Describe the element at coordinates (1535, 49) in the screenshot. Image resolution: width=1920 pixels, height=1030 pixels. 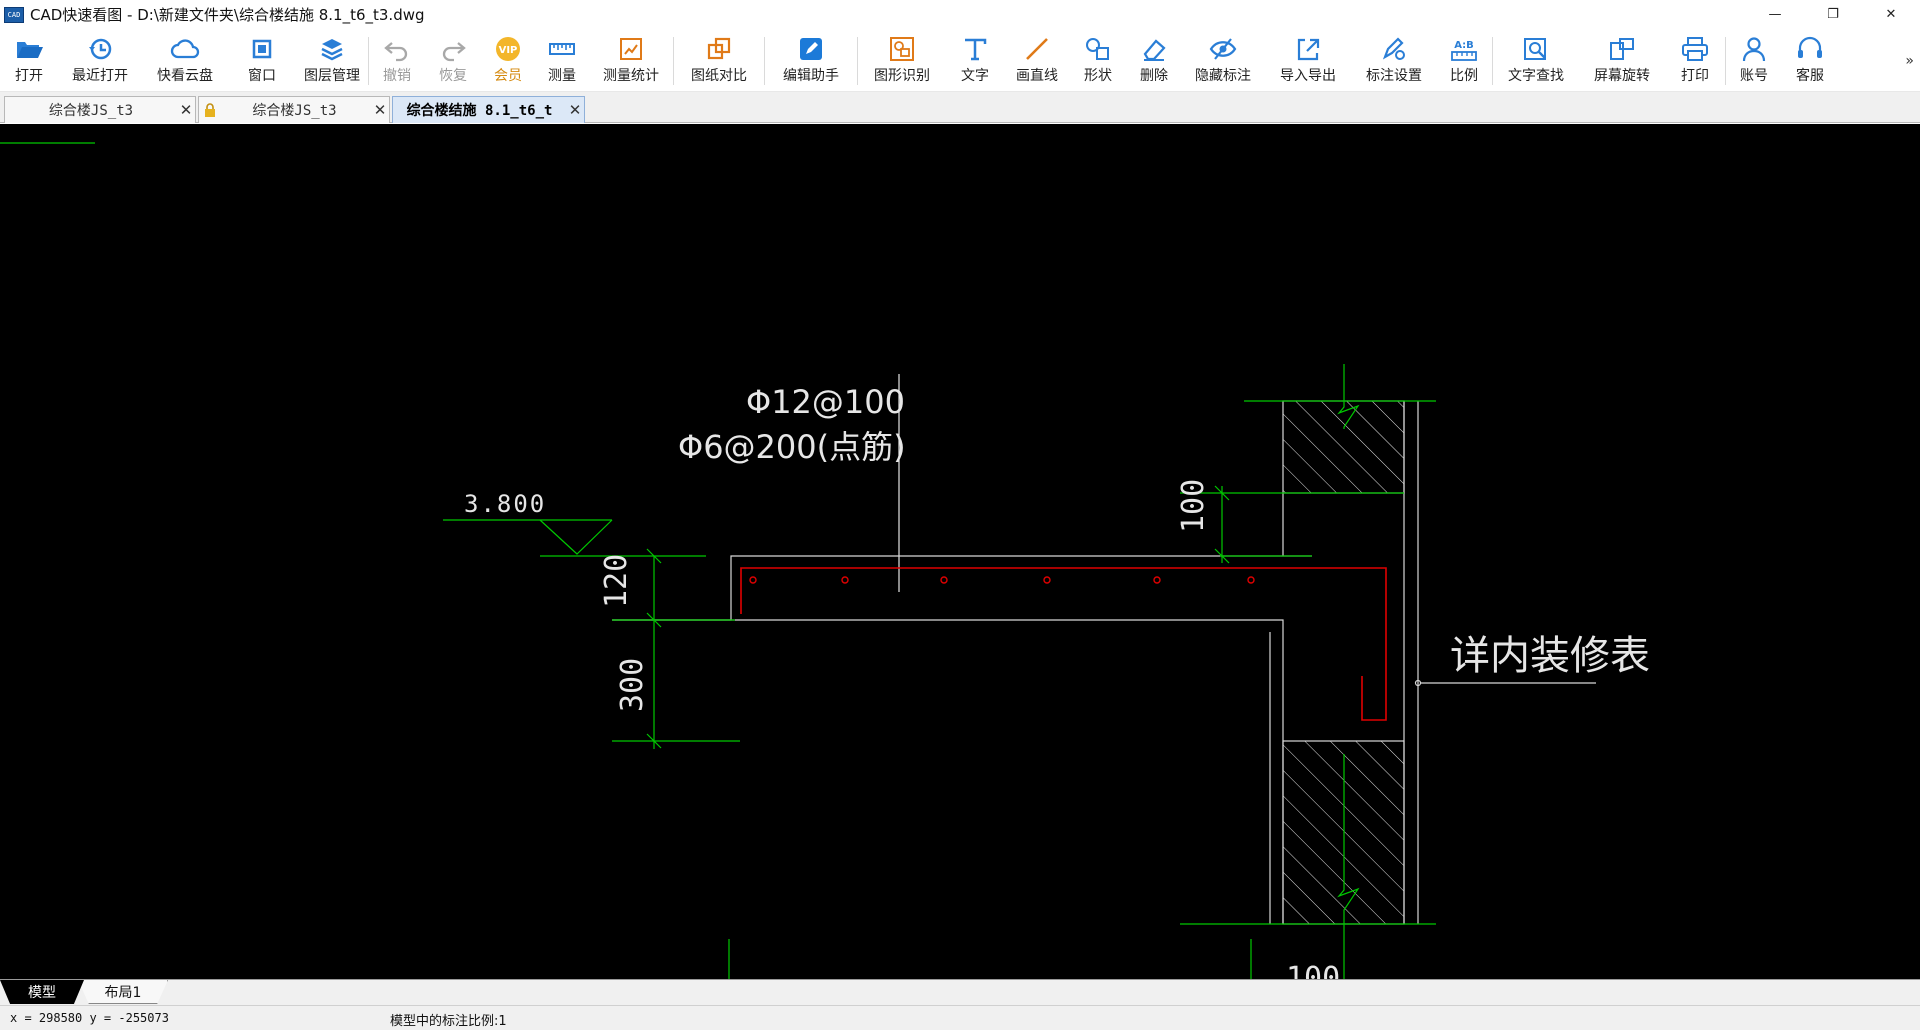
I see `text-search-icon` at that location.